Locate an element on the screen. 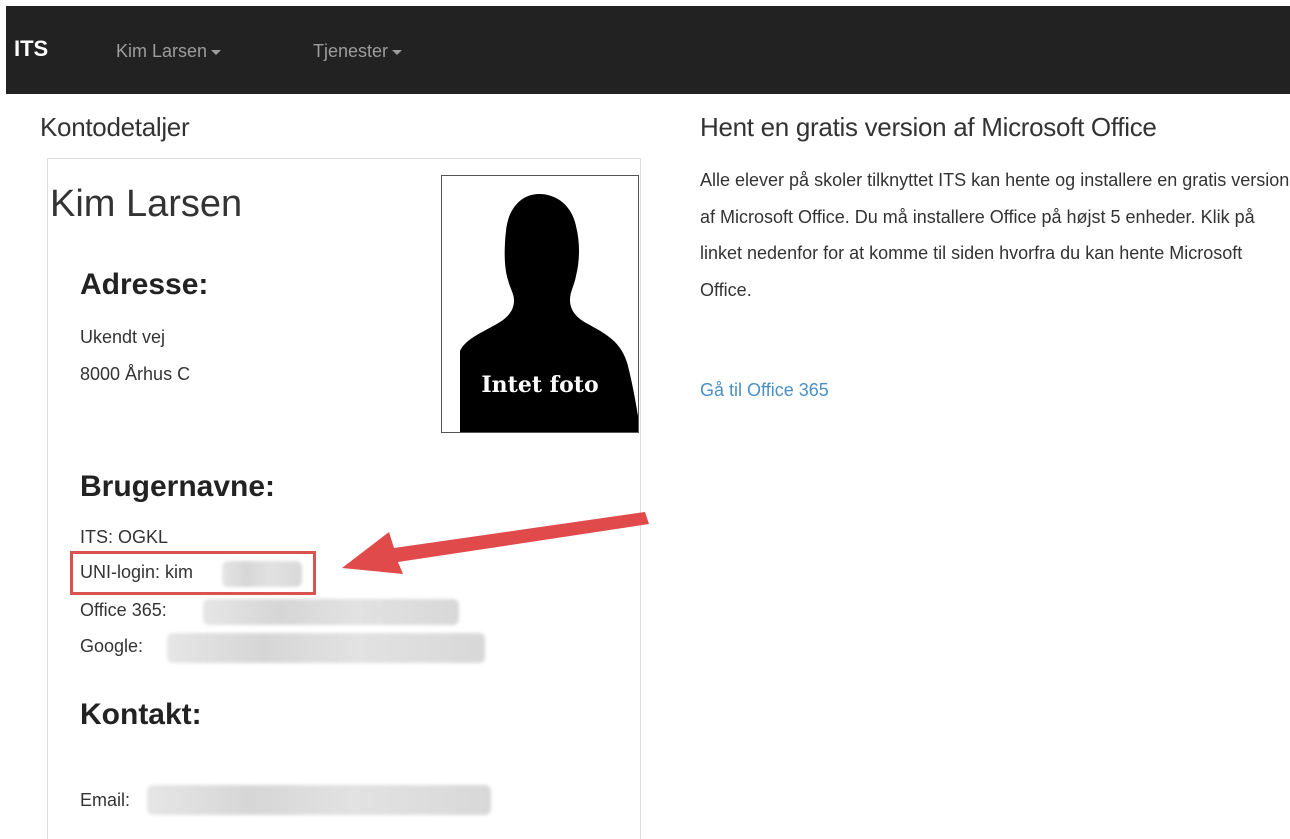 Image resolution: width=1290 pixels, height=839 pixels. usernames-heading: Brugernavne: is located at coordinates (178, 486).